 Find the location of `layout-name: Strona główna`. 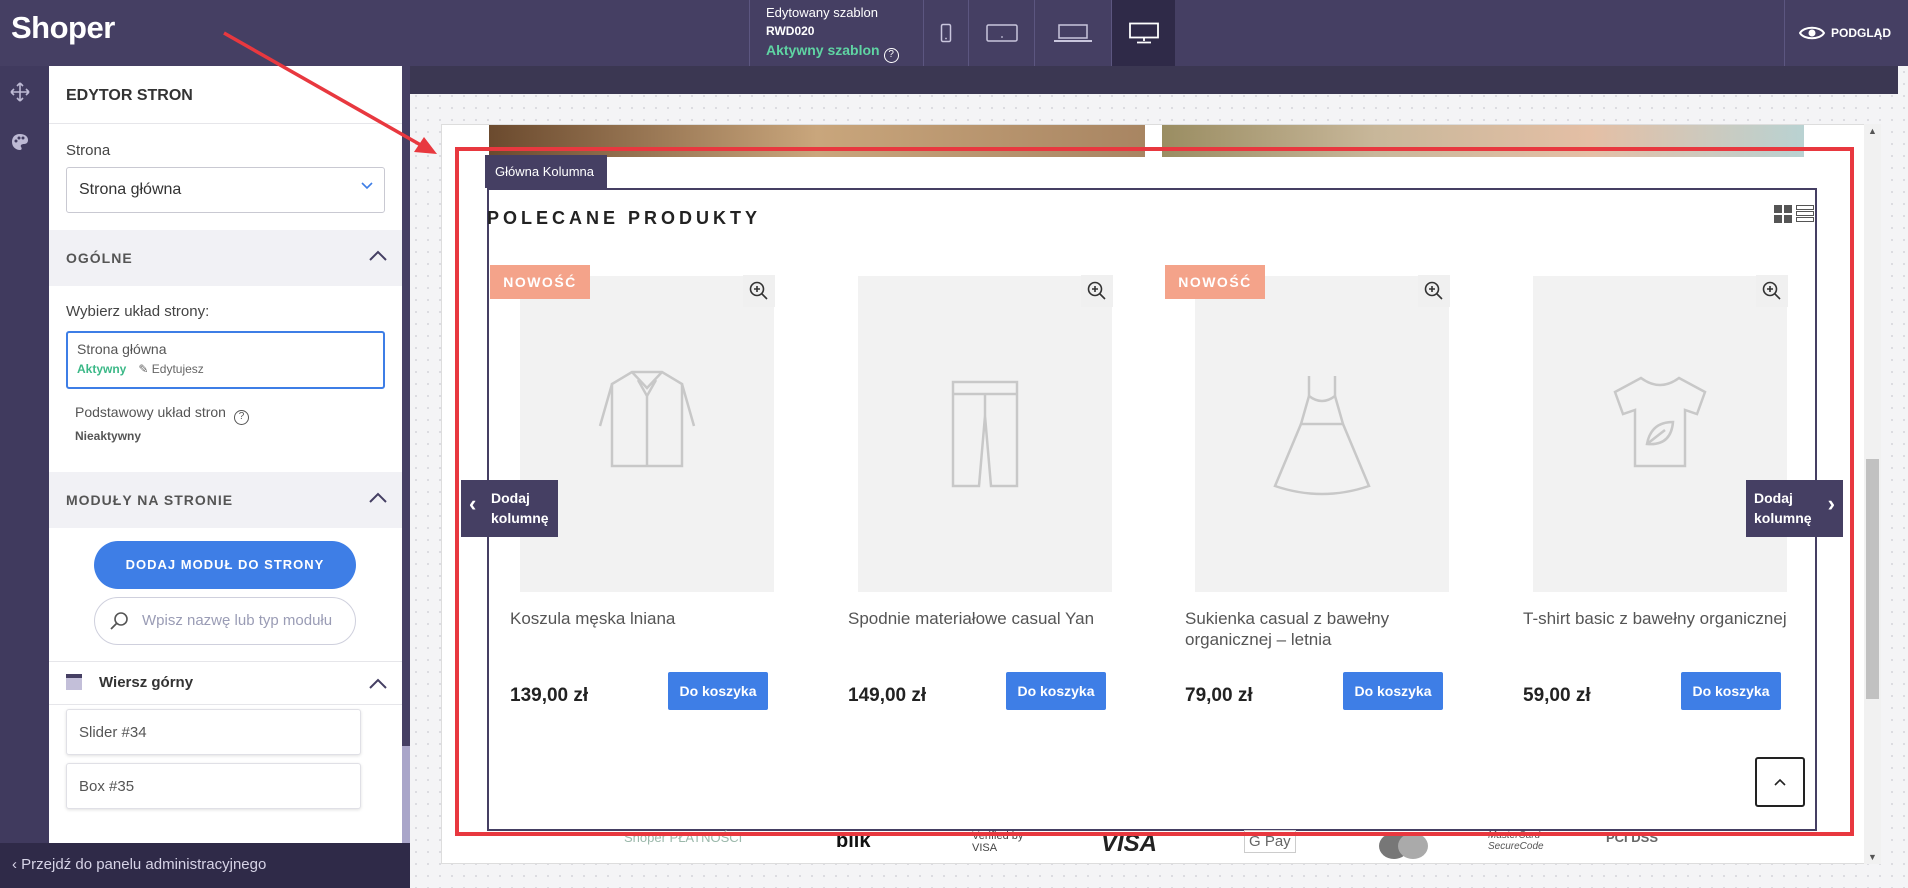

layout-name: Strona główna is located at coordinates (122, 349).